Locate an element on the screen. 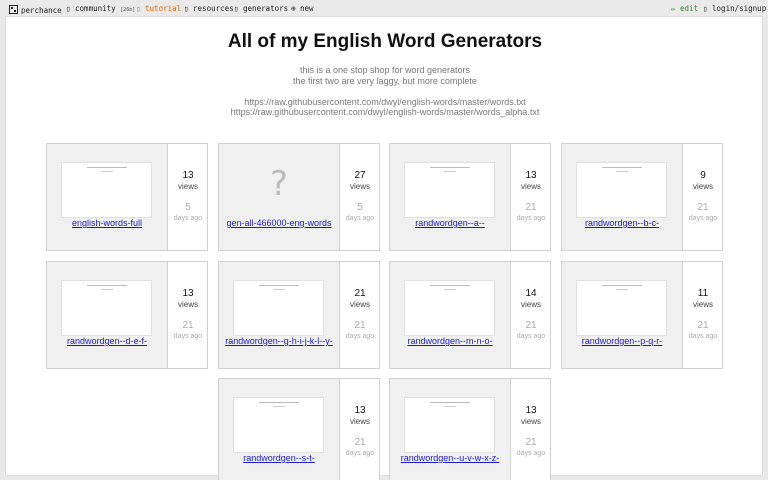 The image size is (768, 480). generator-link: randwordgen--d-e-f- is located at coordinates (107, 341).